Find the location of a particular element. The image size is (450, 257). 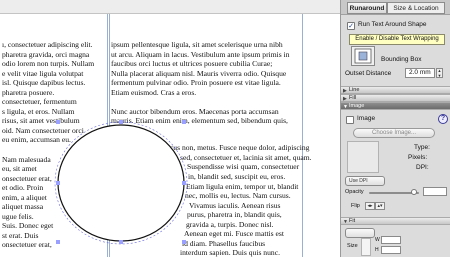

opacity-field is located at coordinates (435, 191).